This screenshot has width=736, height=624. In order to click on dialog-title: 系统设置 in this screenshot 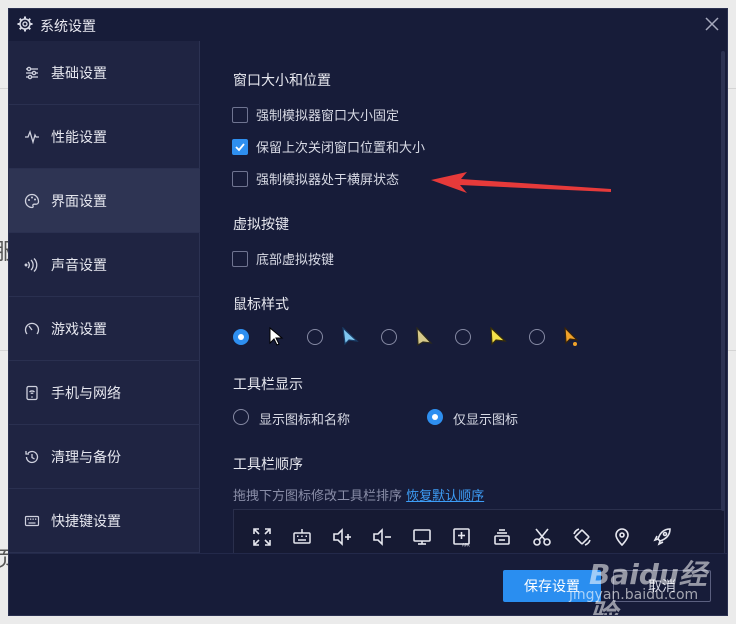, I will do `click(68, 27)`.